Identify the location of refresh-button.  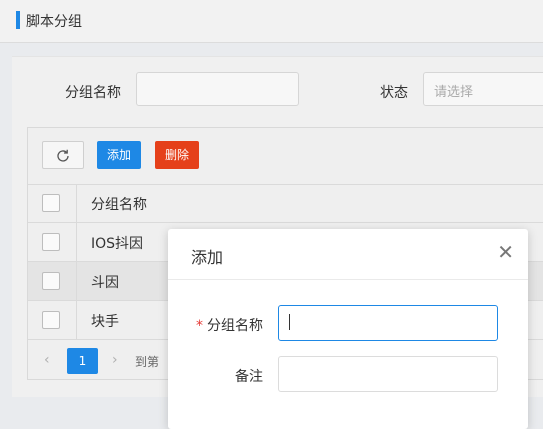
(63, 155).